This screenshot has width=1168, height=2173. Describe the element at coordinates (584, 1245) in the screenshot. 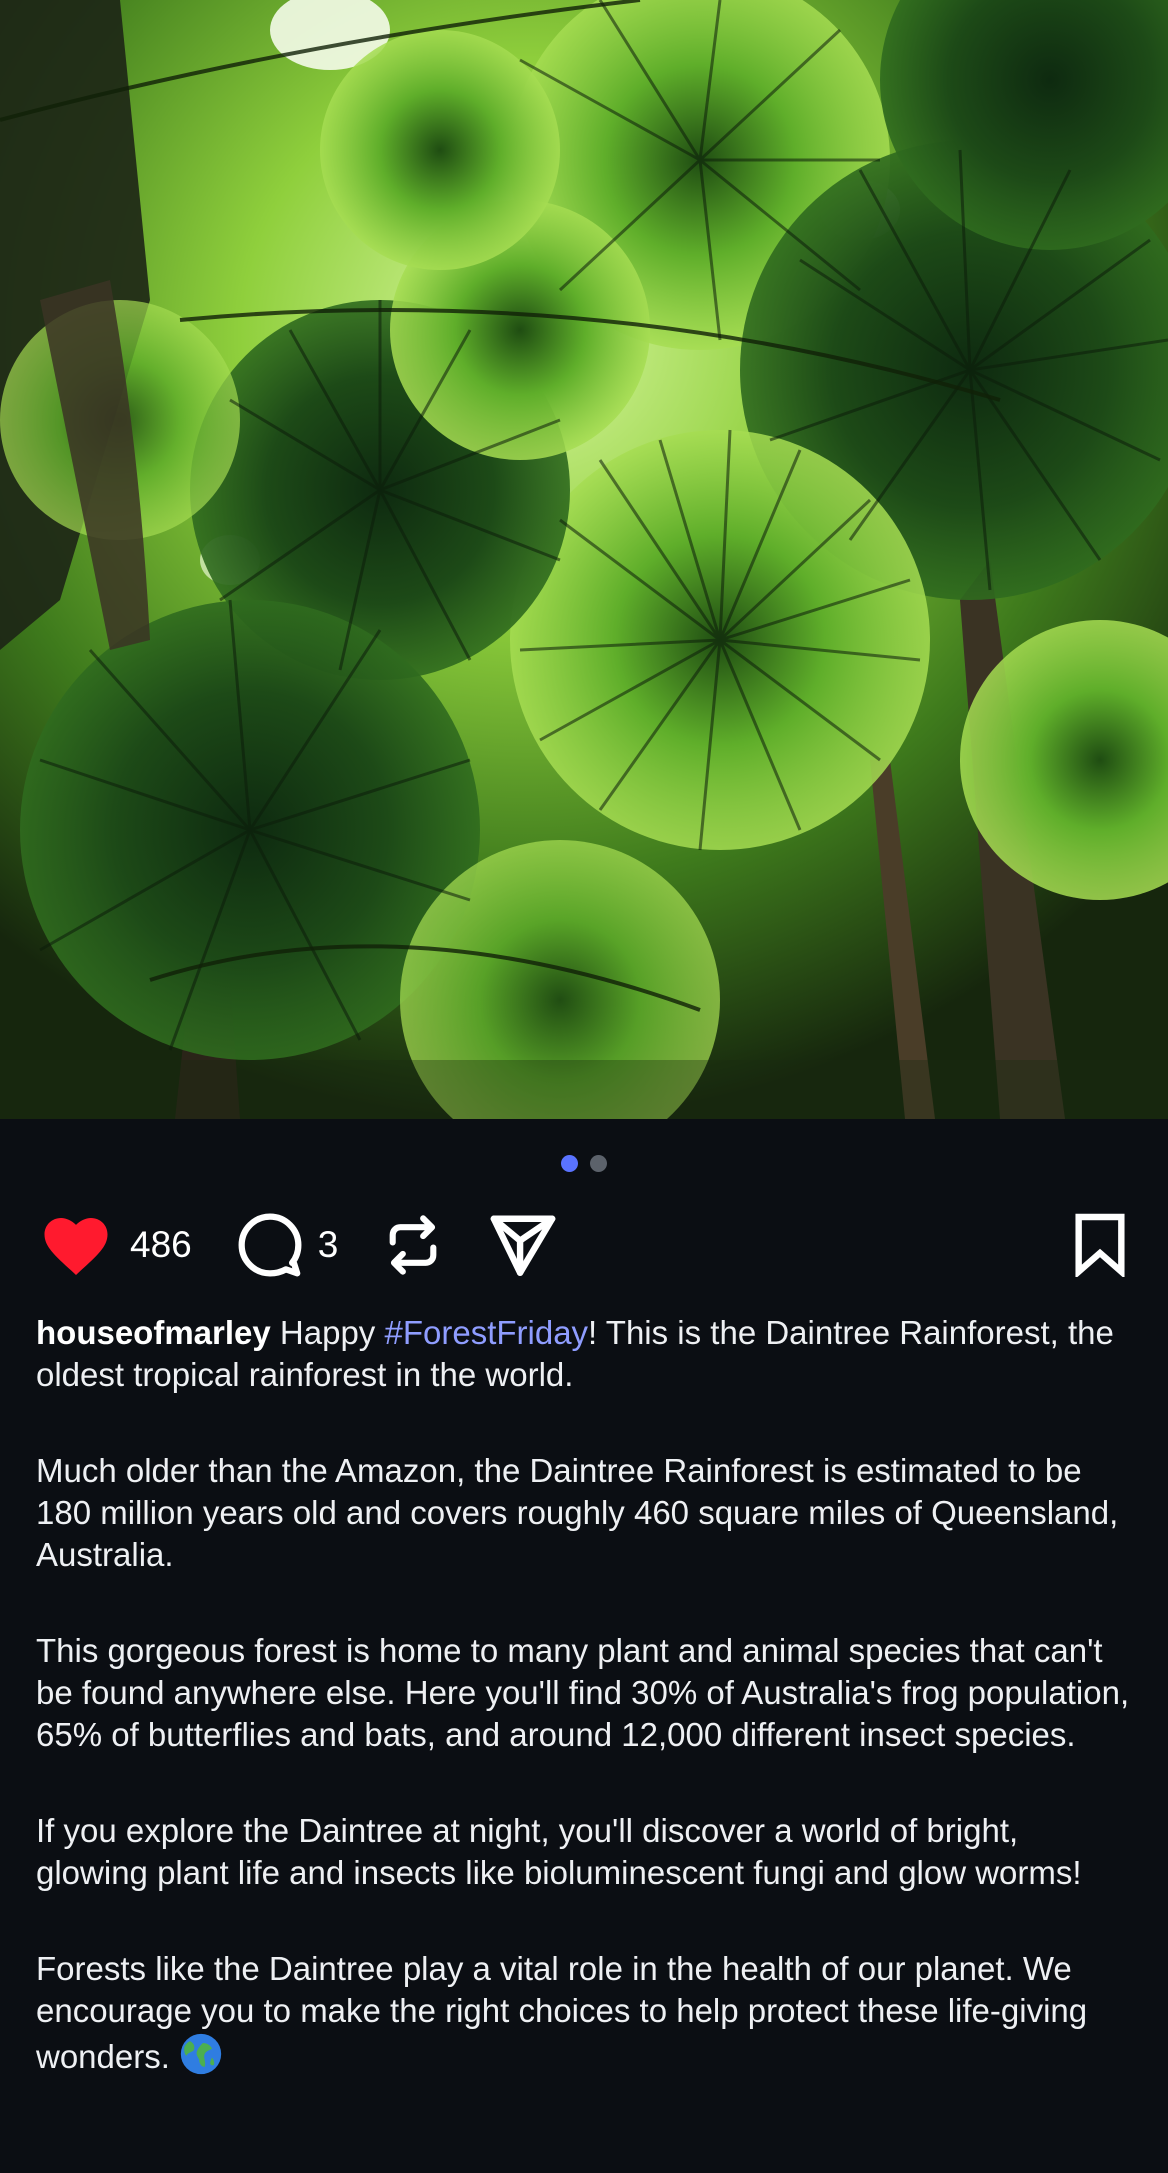

I see `post-action-bar: 486 3` at that location.